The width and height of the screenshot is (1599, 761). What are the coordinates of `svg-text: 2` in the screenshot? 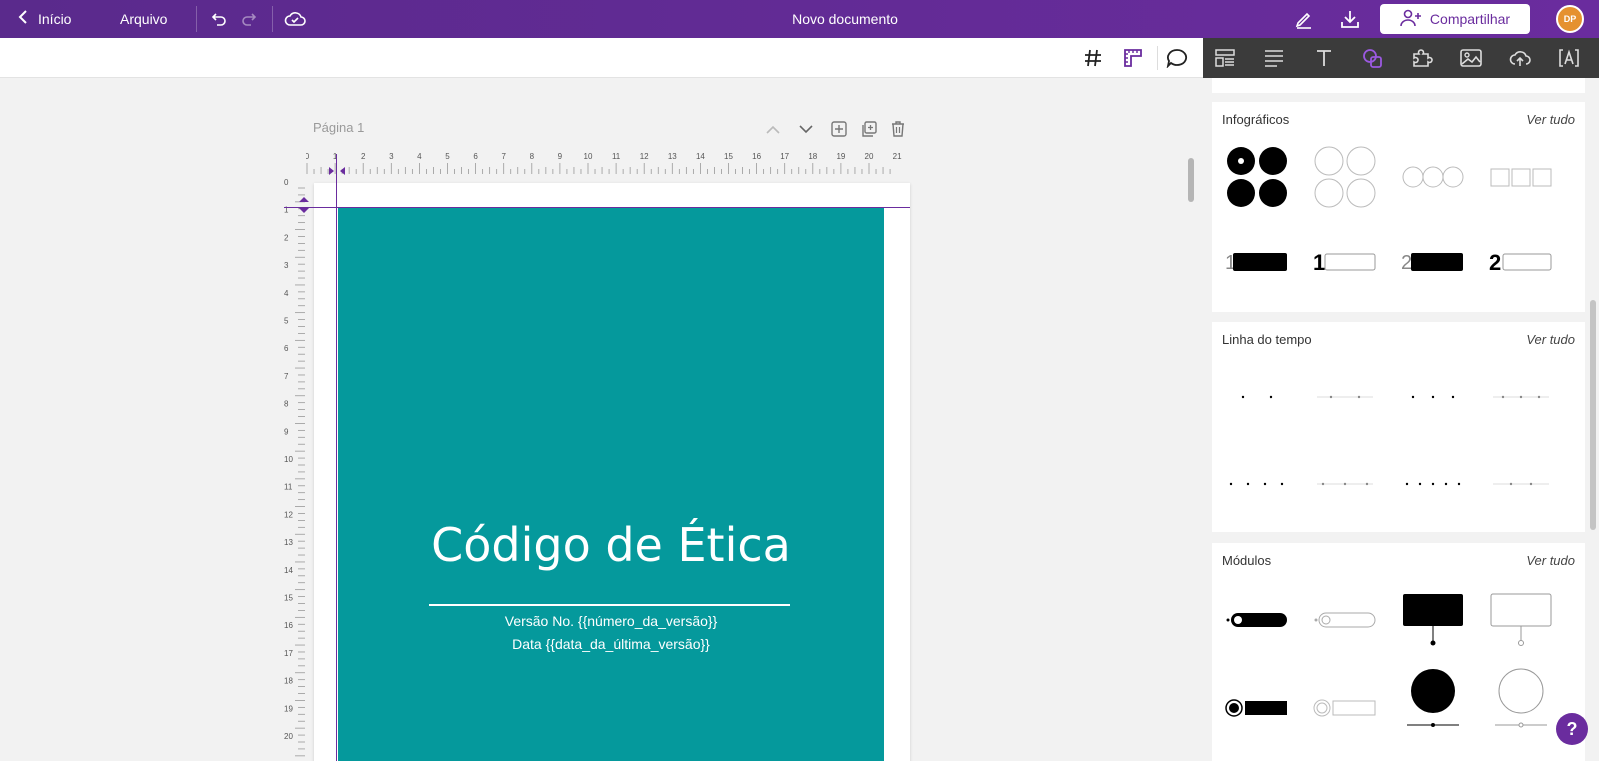 It's located at (1406, 263).